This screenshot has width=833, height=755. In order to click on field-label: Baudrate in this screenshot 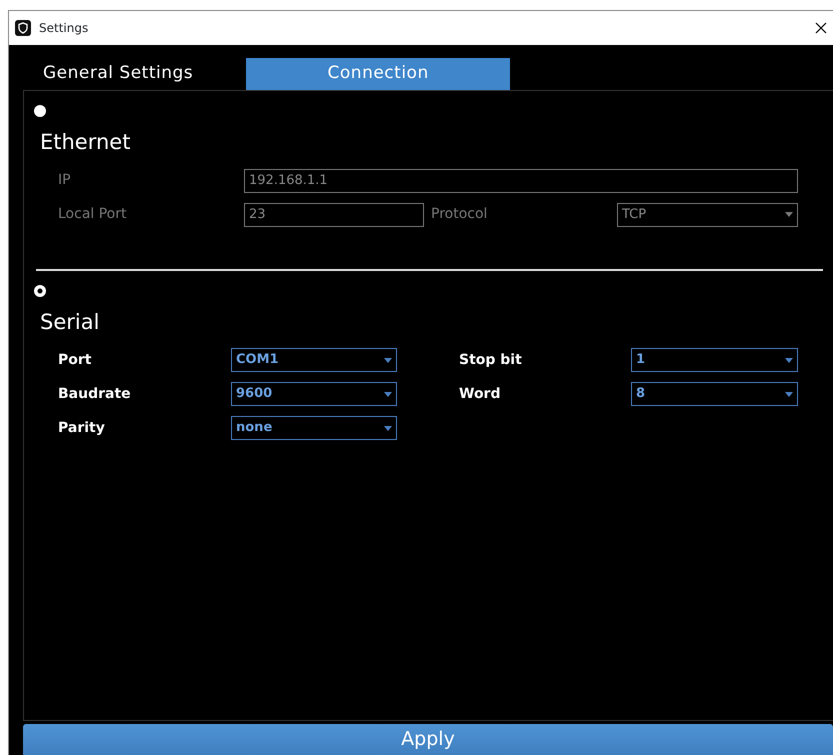, I will do `click(95, 394)`.